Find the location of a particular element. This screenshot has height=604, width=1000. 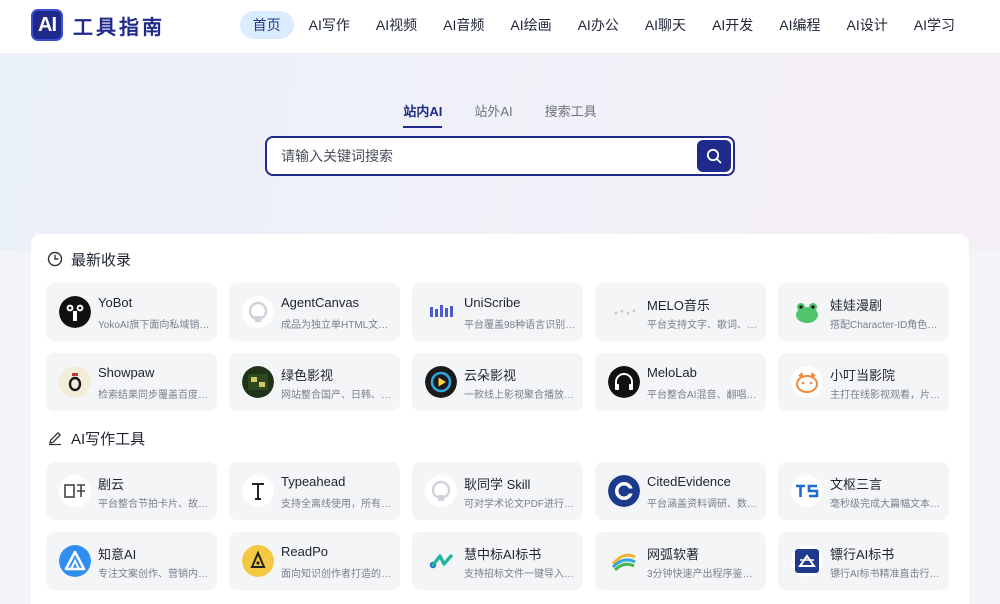

tool-name: 慧中标AI标书 is located at coordinates (503, 554).